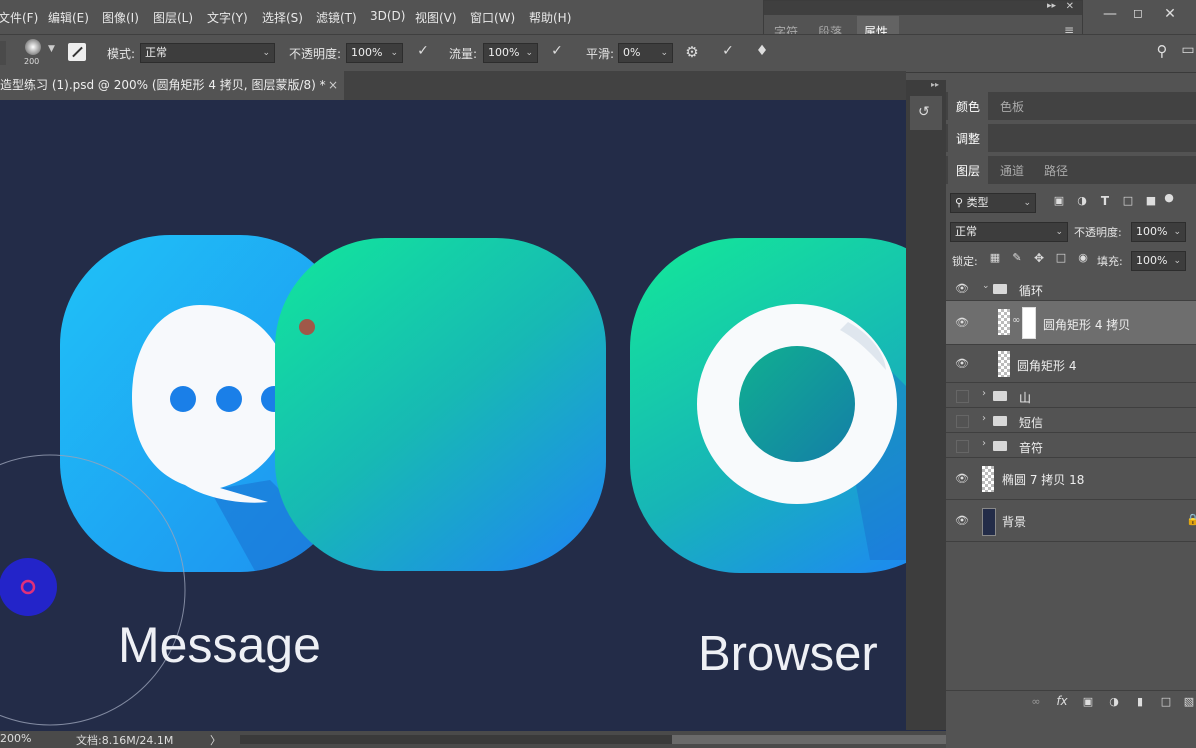 The image size is (1196, 748). What do you see at coordinates (1016, 320) in the screenshot?
I see `link-icon: ∞` at bounding box center [1016, 320].